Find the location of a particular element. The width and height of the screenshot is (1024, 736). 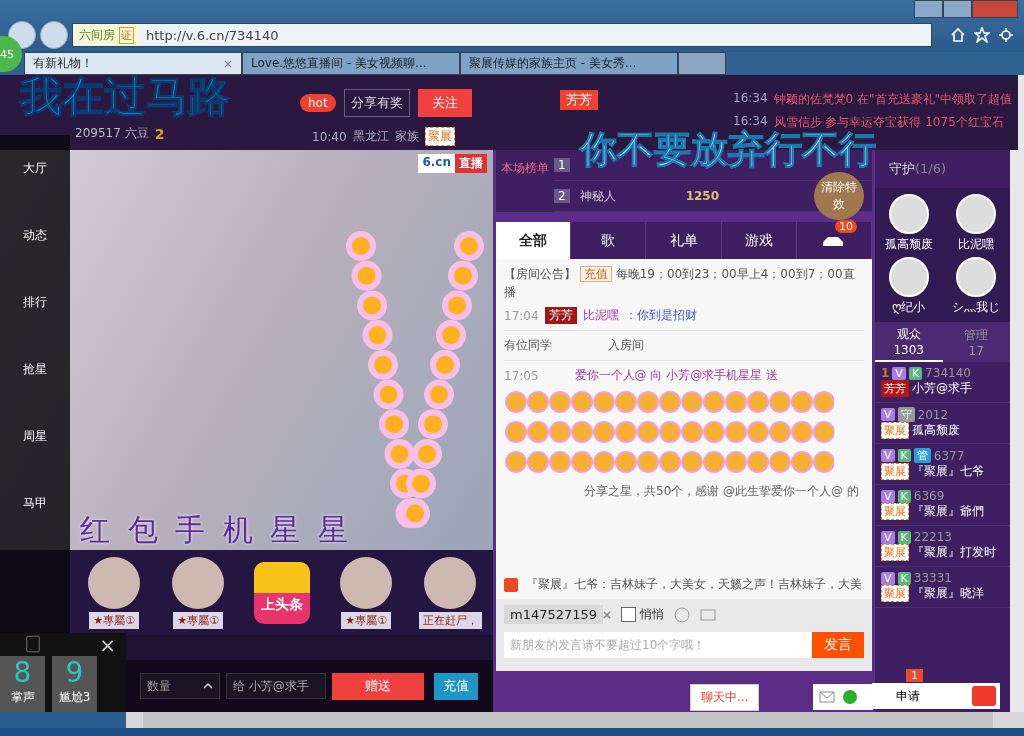

chat-tab: 全部 is located at coordinates (534, 240).